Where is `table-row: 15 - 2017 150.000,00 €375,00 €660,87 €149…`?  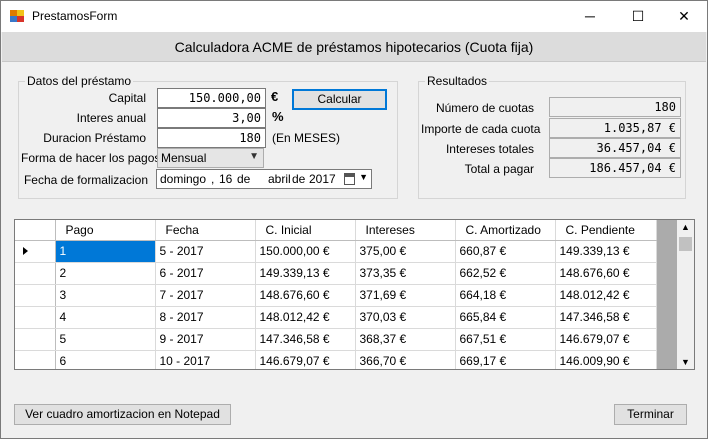
table-row: 15 - 2017 150.000,00 €375,00 €660,87 €149… is located at coordinates (336, 251).